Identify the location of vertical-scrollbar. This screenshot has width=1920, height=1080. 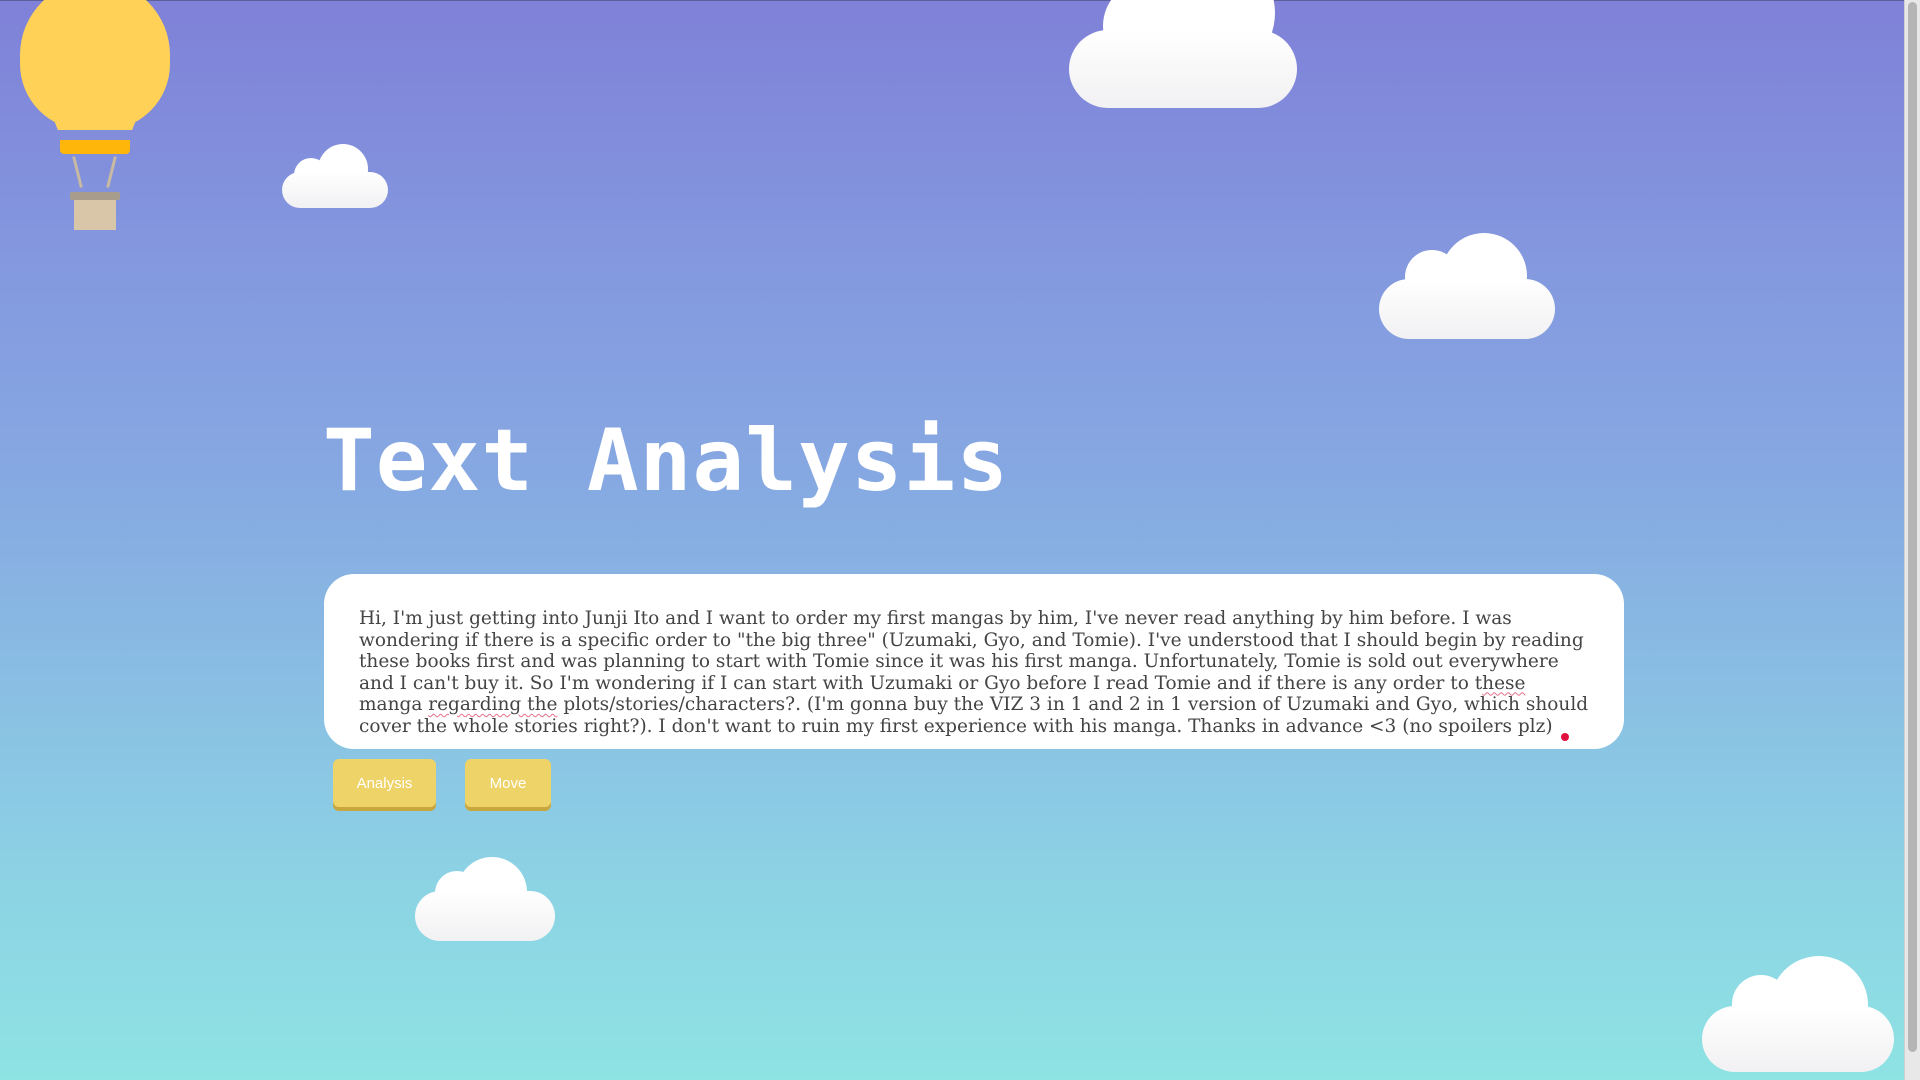
(1912, 540).